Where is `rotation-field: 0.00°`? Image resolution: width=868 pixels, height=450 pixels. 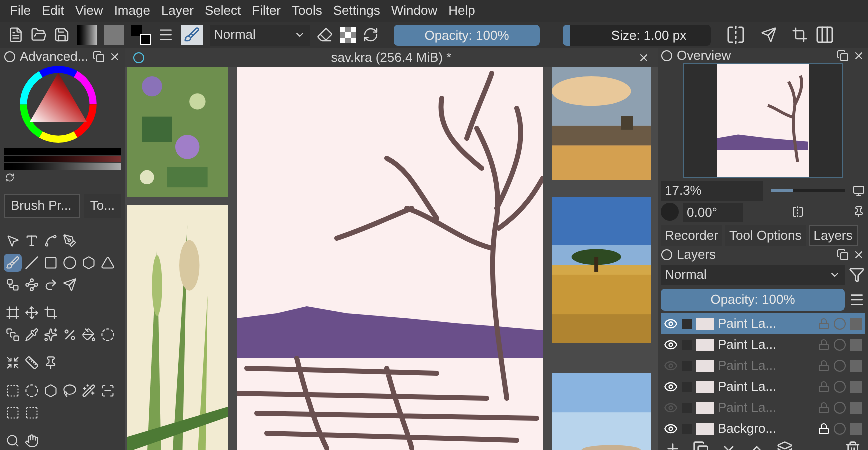 rotation-field: 0.00° is located at coordinates (713, 212).